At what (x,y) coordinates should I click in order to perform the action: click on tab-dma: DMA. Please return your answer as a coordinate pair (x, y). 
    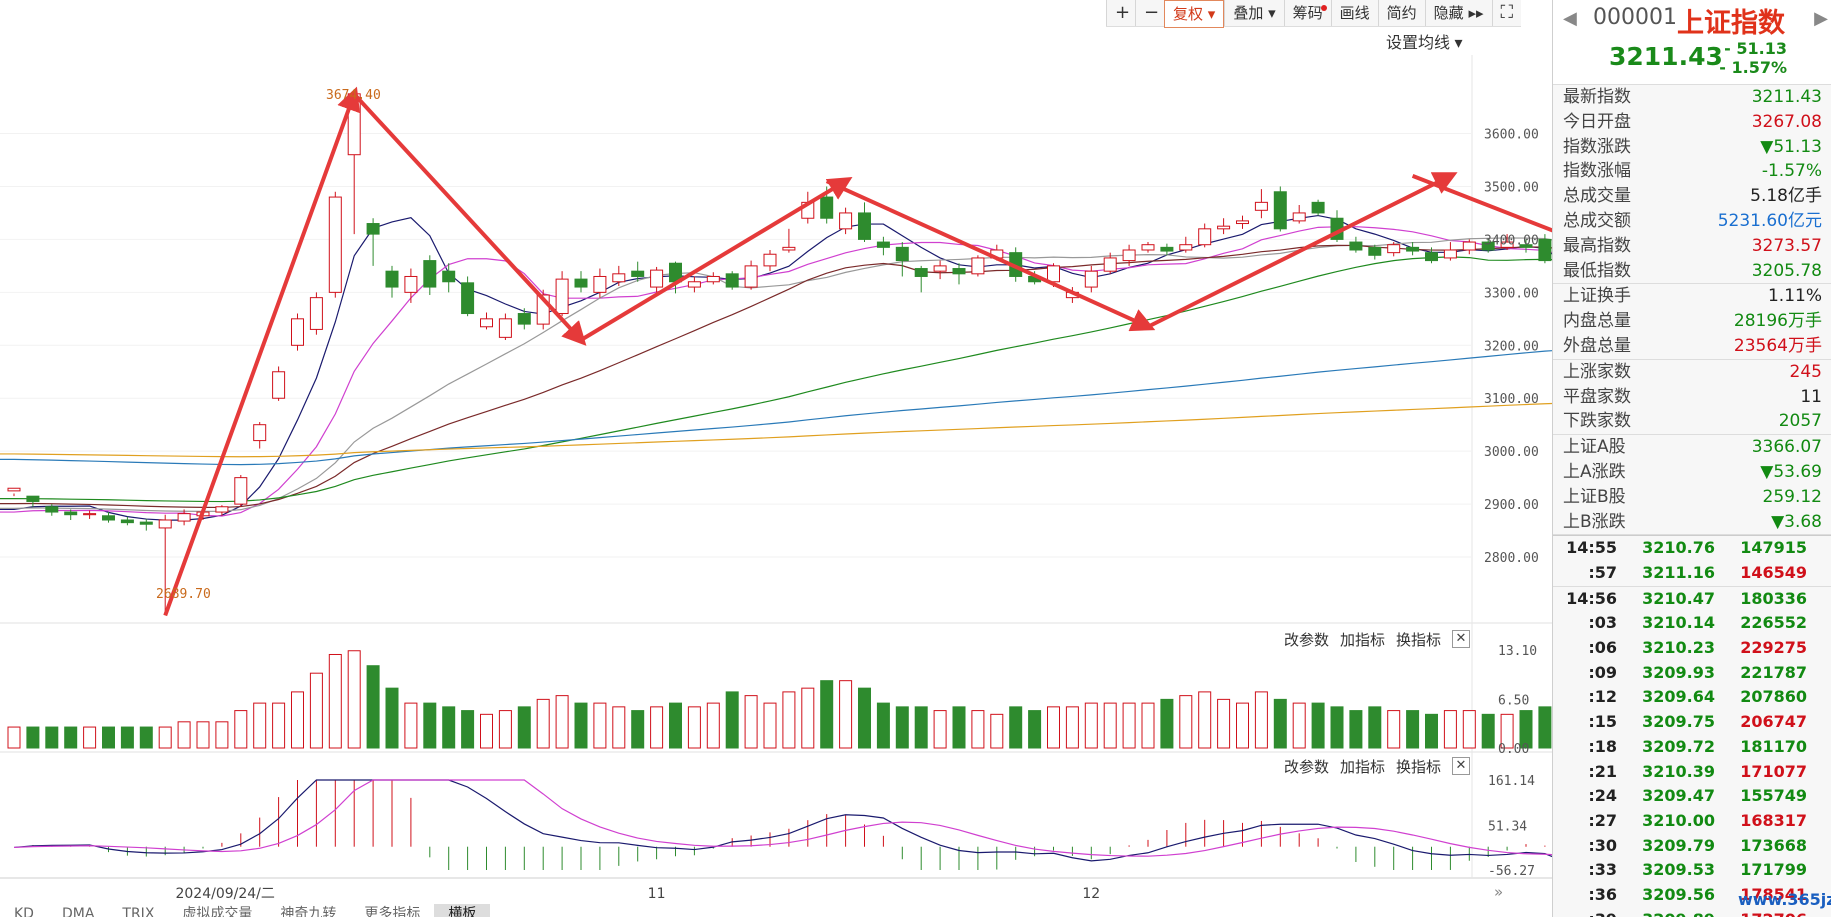
    Looking at the image, I should click on (78, 910).